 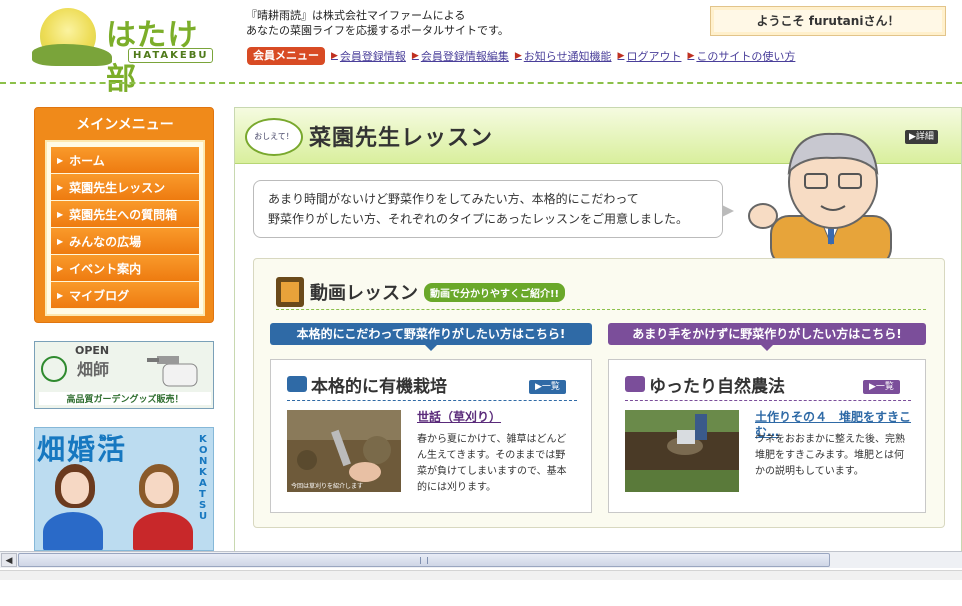 I want to click on nav-link-label: このサイトの使い方, so click(x=746, y=56).